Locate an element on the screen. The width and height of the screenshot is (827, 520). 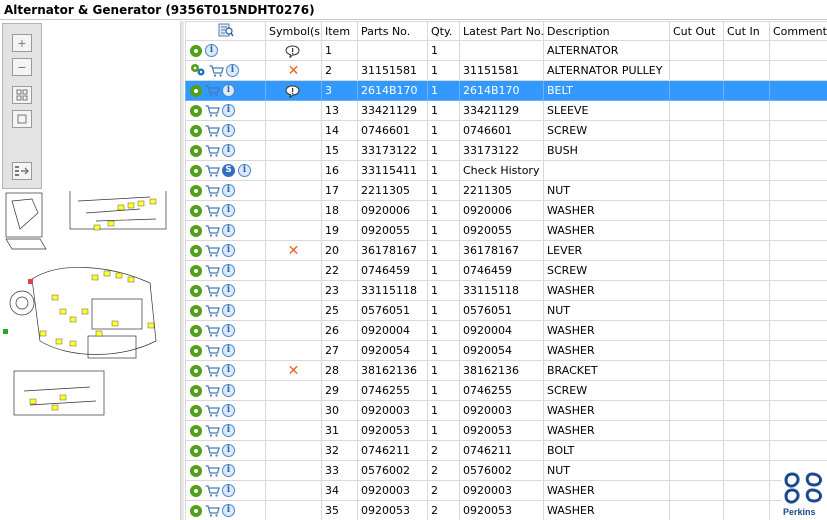
table-row: i 23 33115118 1 33115118 WASHER is located at coordinates (506, 290).